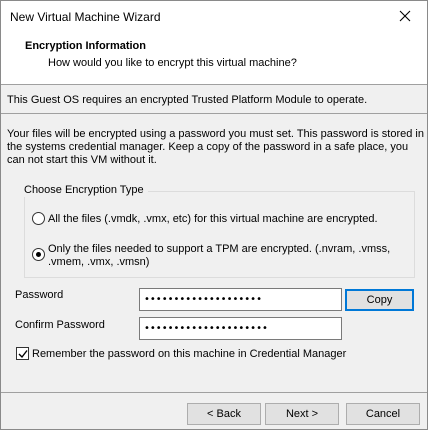  I want to click on checkmark-icon, so click(23, 354).